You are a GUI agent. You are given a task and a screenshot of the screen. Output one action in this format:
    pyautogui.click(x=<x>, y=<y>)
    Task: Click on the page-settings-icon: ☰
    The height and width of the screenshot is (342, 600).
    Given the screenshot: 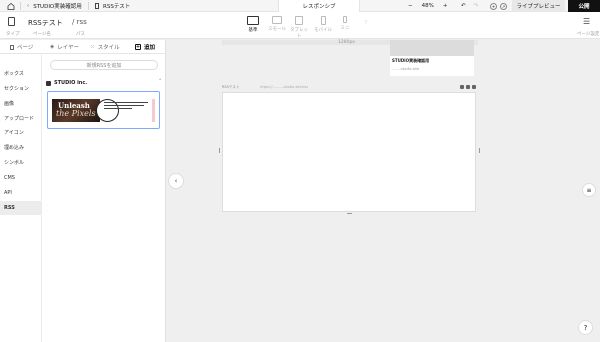 What is the action you would take?
    pyautogui.click(x=586, y=21)
    